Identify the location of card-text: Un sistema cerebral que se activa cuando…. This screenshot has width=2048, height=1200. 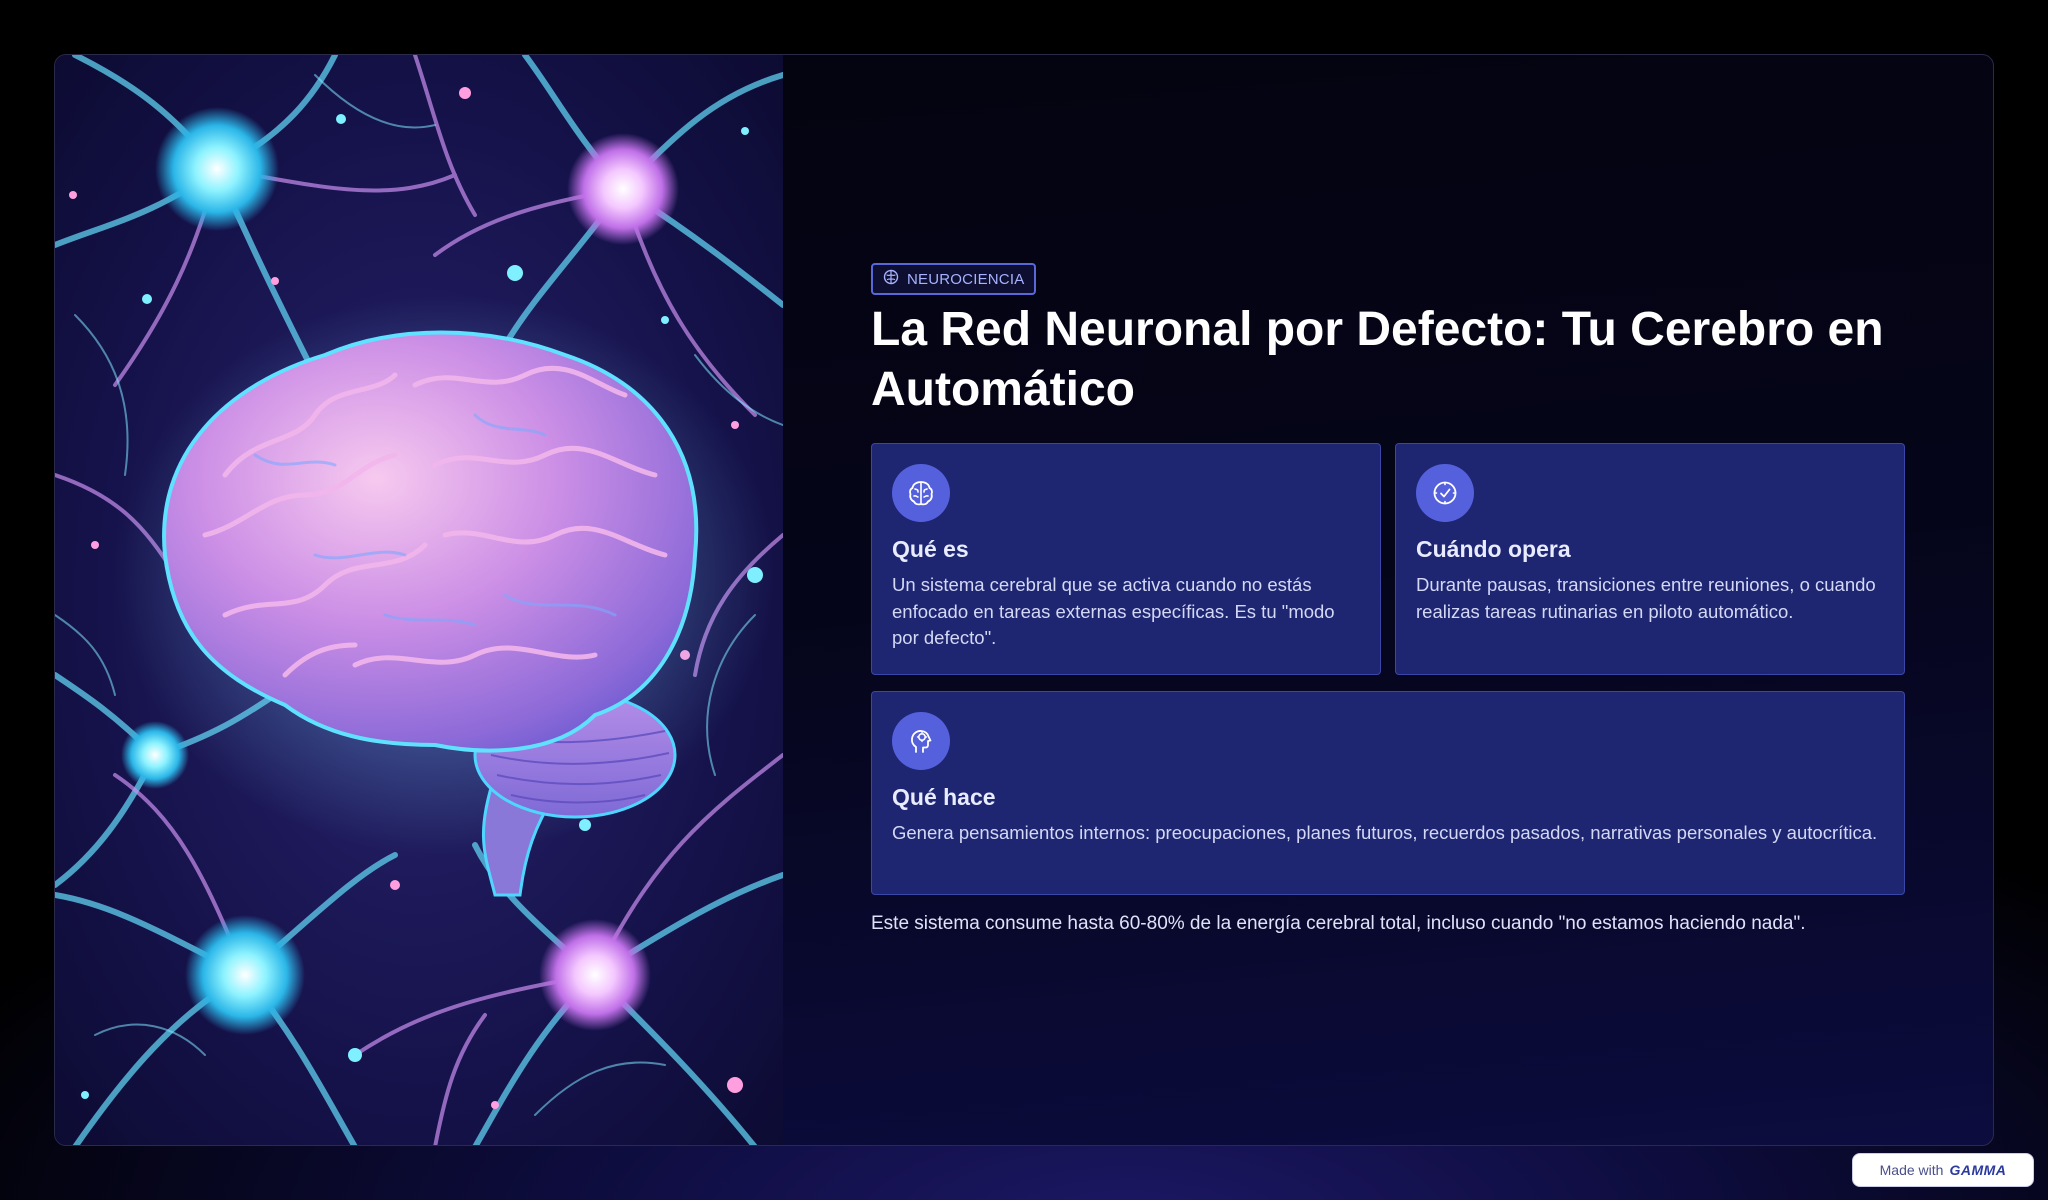
(1113, 611).